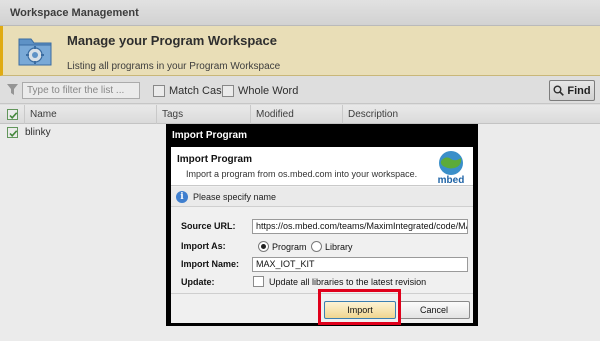 This screenshot has width=600, height=341. I want to click on radio-library, so click(316, 246).